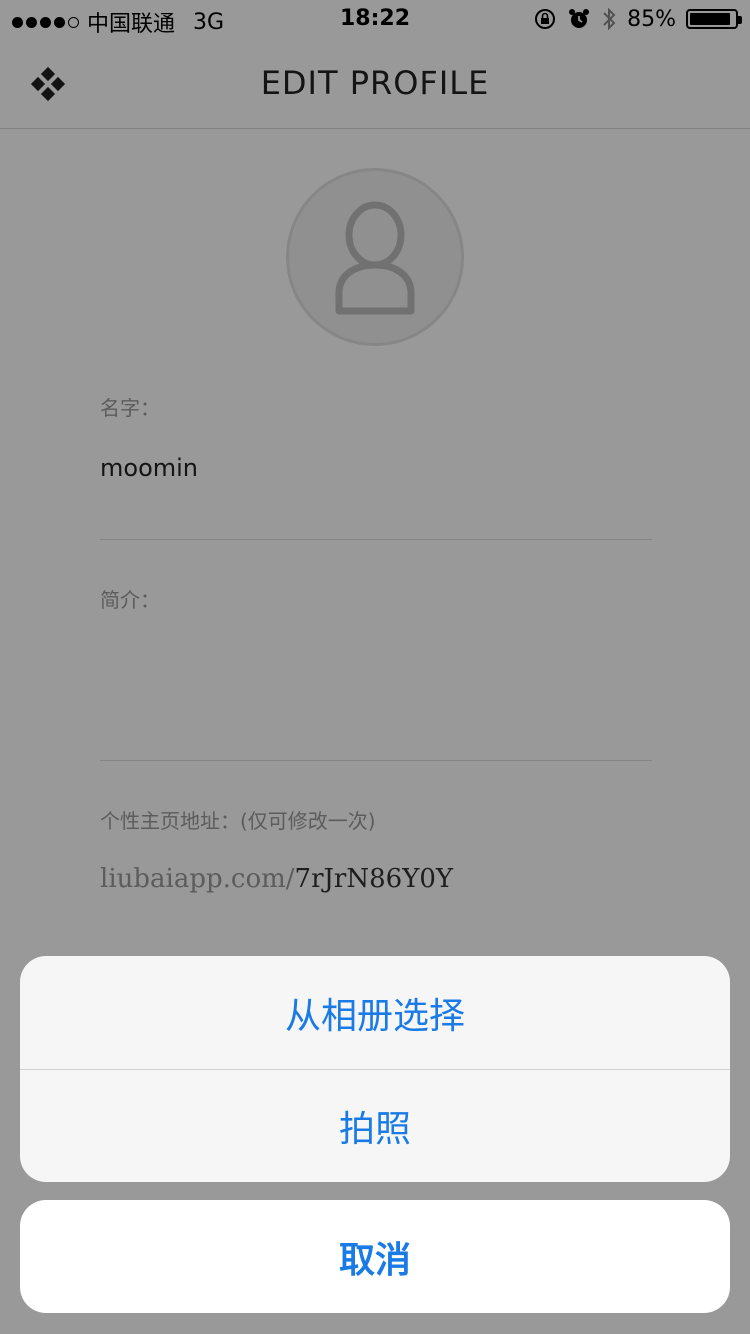 The height and width of the screenshot is (1334, 750). I want to click on cancel-sheet: 取消, so click(375, 1256).